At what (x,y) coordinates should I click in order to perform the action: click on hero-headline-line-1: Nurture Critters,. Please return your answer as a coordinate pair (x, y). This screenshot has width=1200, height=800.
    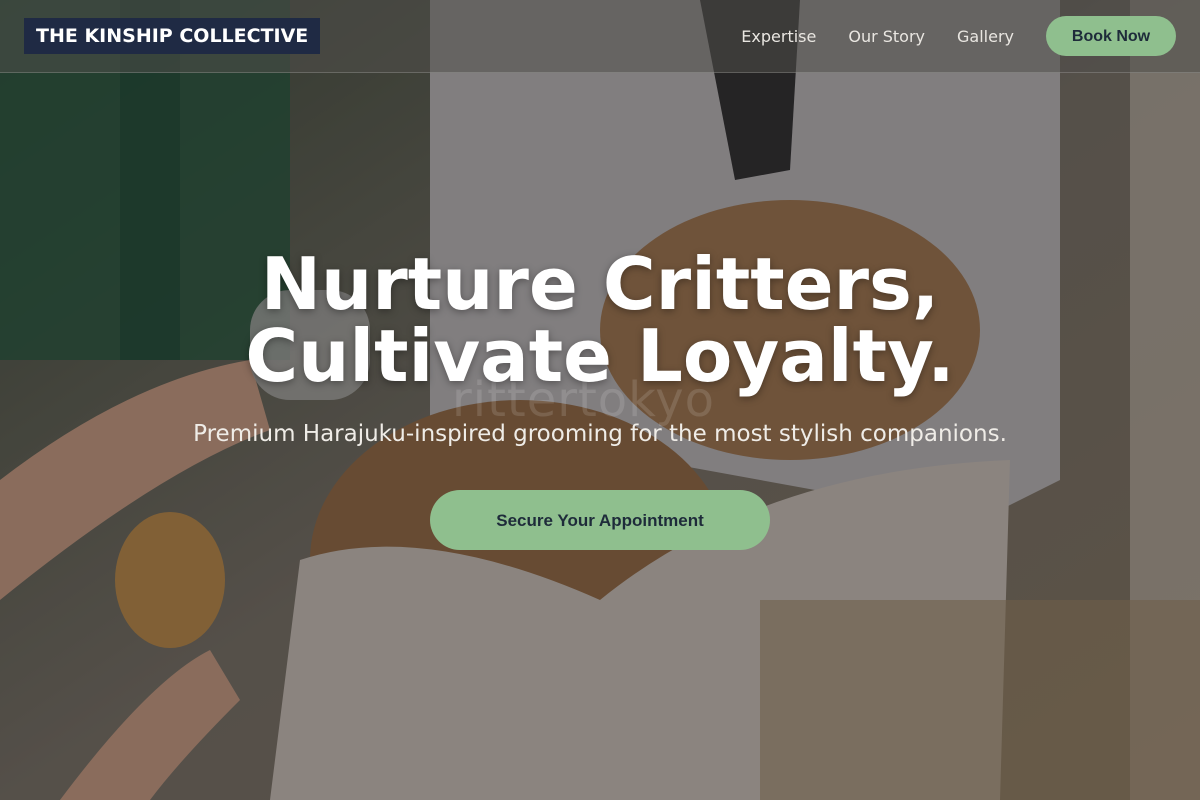
    Looking at the image, I should click on (600, 284).